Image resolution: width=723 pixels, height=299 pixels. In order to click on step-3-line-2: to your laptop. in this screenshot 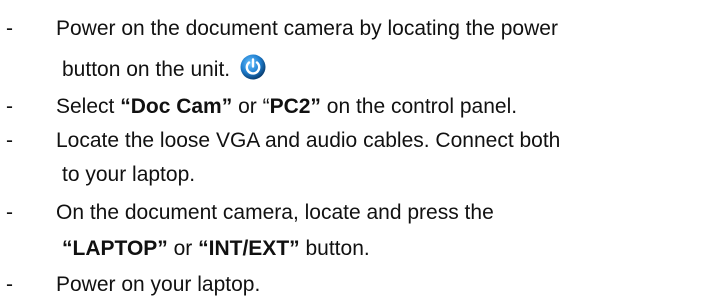, I will do `click(128, 175)`.